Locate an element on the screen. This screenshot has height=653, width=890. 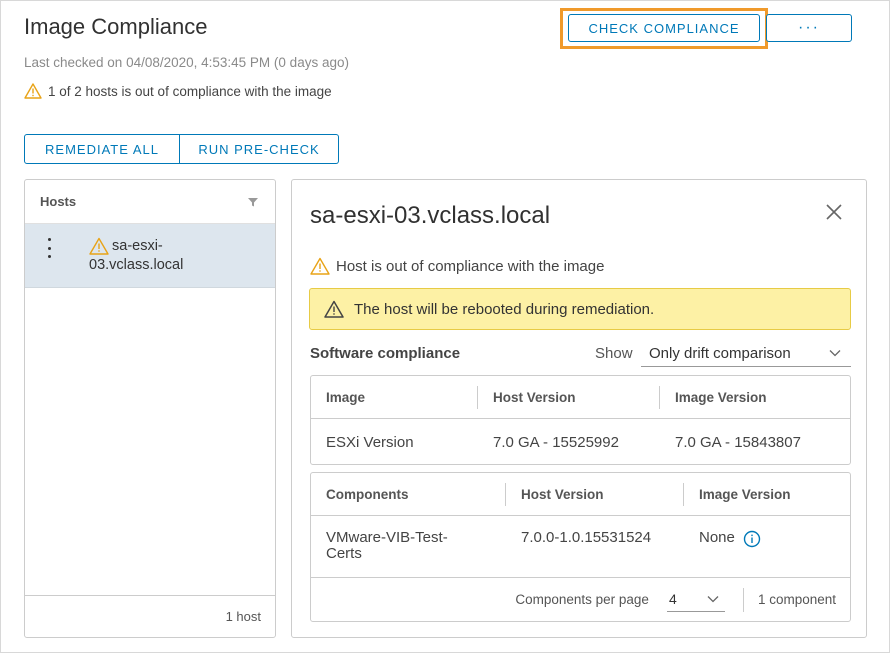
cell-value: None is located at coordinates (717, 537).